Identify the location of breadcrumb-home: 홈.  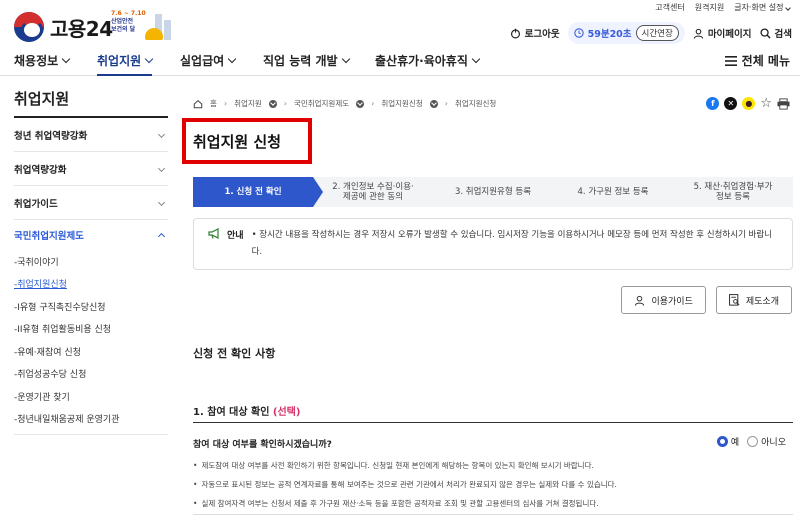
(213, 103).